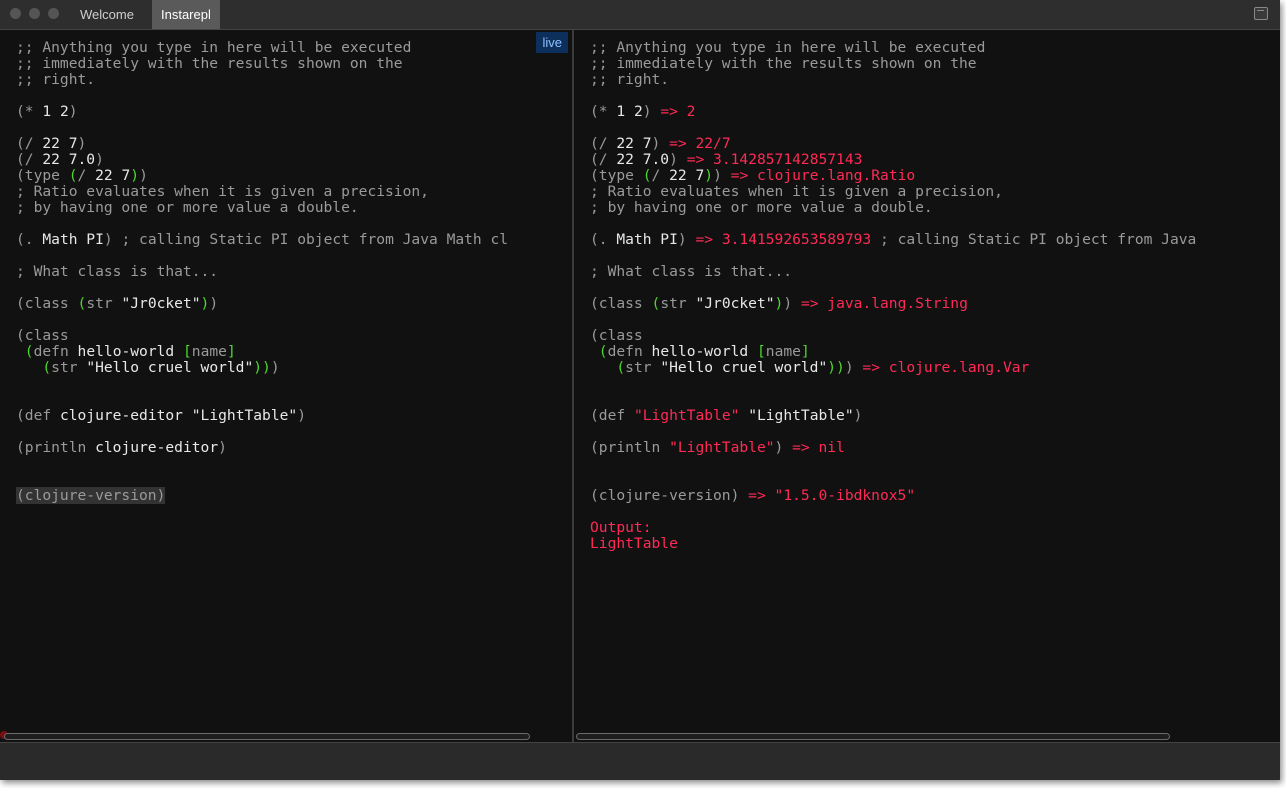 Image resolution: width=1286 pixels, height=788 pixels. I want to click on minimize-dot-icon, so click(34, 13).